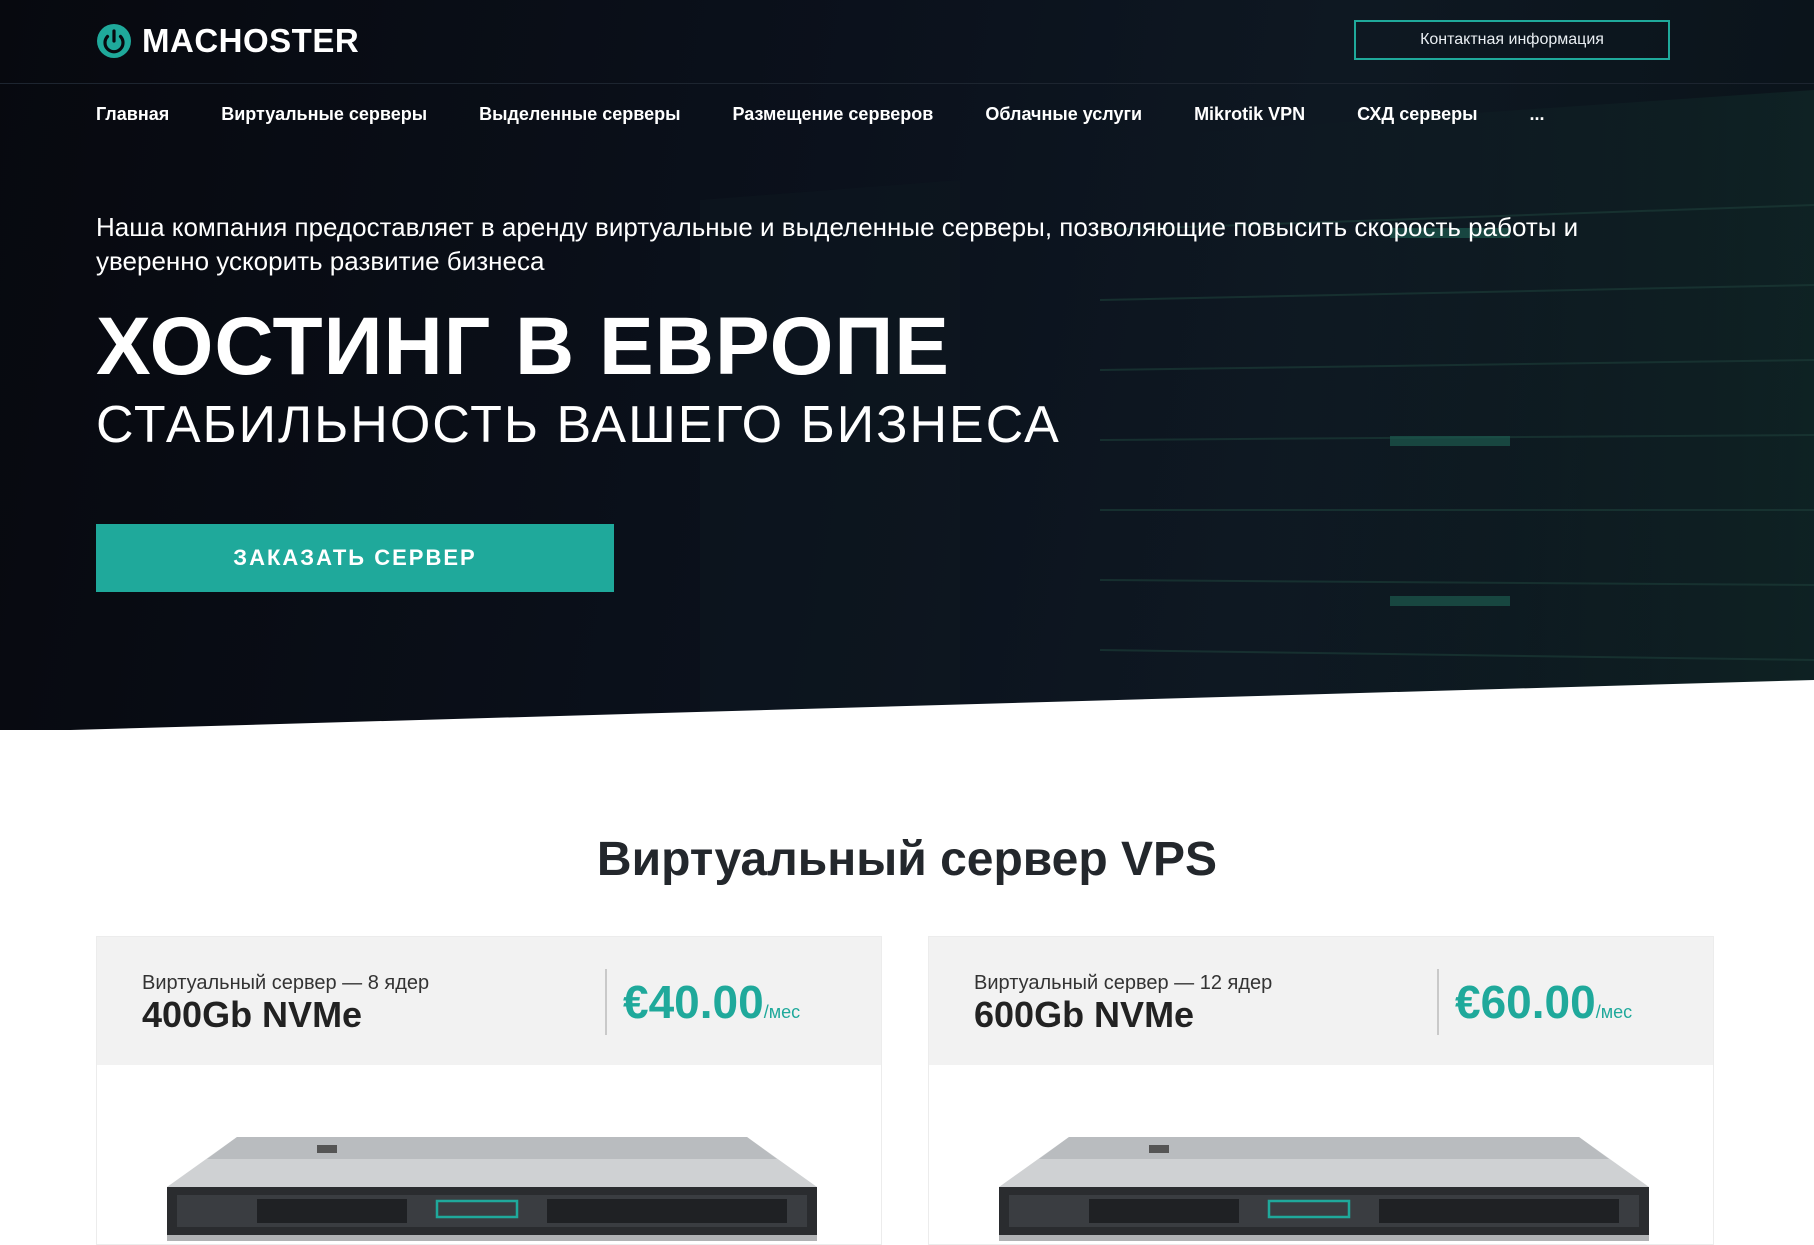 The height and width of the screenshot is (1245, 1814). Describe the element at coordinates (907, 42) in the screenshot. I see `top-bar: MACHOSTER Контактная информация` at that location.